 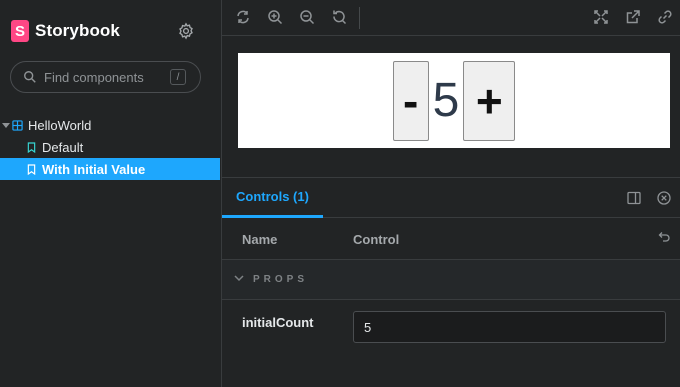 What do you see at coordinates (451, 239) in the screenshot?
I see `controls-table-header: Name Control` at bounding box center [451, 239].